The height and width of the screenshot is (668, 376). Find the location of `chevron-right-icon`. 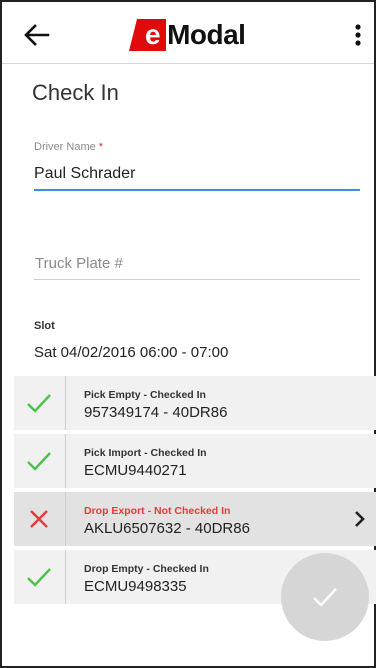

chevron-right-icon is located at coordinates (360, 519).